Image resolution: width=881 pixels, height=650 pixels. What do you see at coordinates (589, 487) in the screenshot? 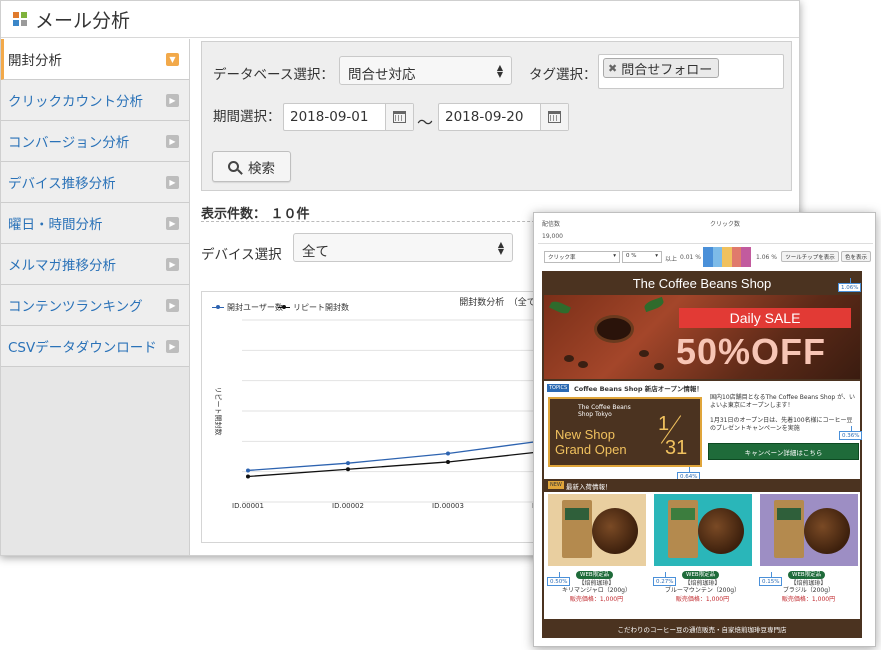
I see `new-arrivals-title: 最新入荷情報！` at bounding box center [589, 487].